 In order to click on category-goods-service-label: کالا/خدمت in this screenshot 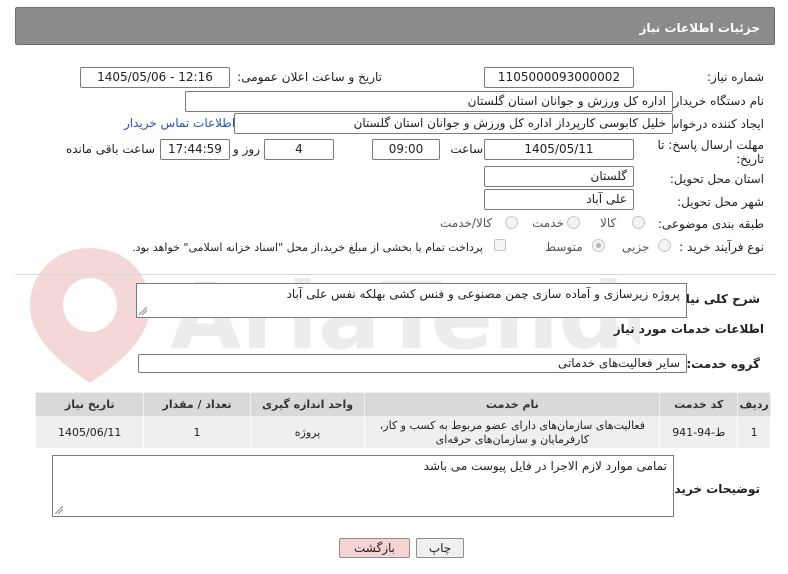, I will do `click(466, 223)`.